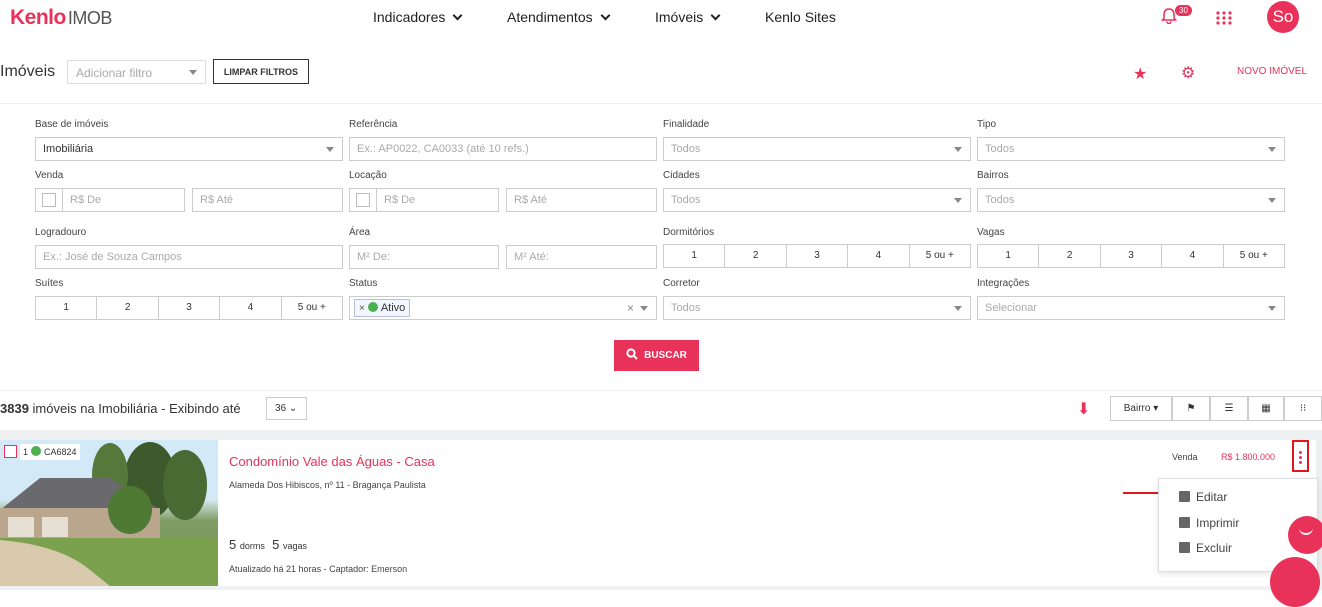  What do you see at coordinates (1272, 71) in the screenshot?
I see `new-property-link: NOVO IMÓVEL` at bounding box center [1272, 71].